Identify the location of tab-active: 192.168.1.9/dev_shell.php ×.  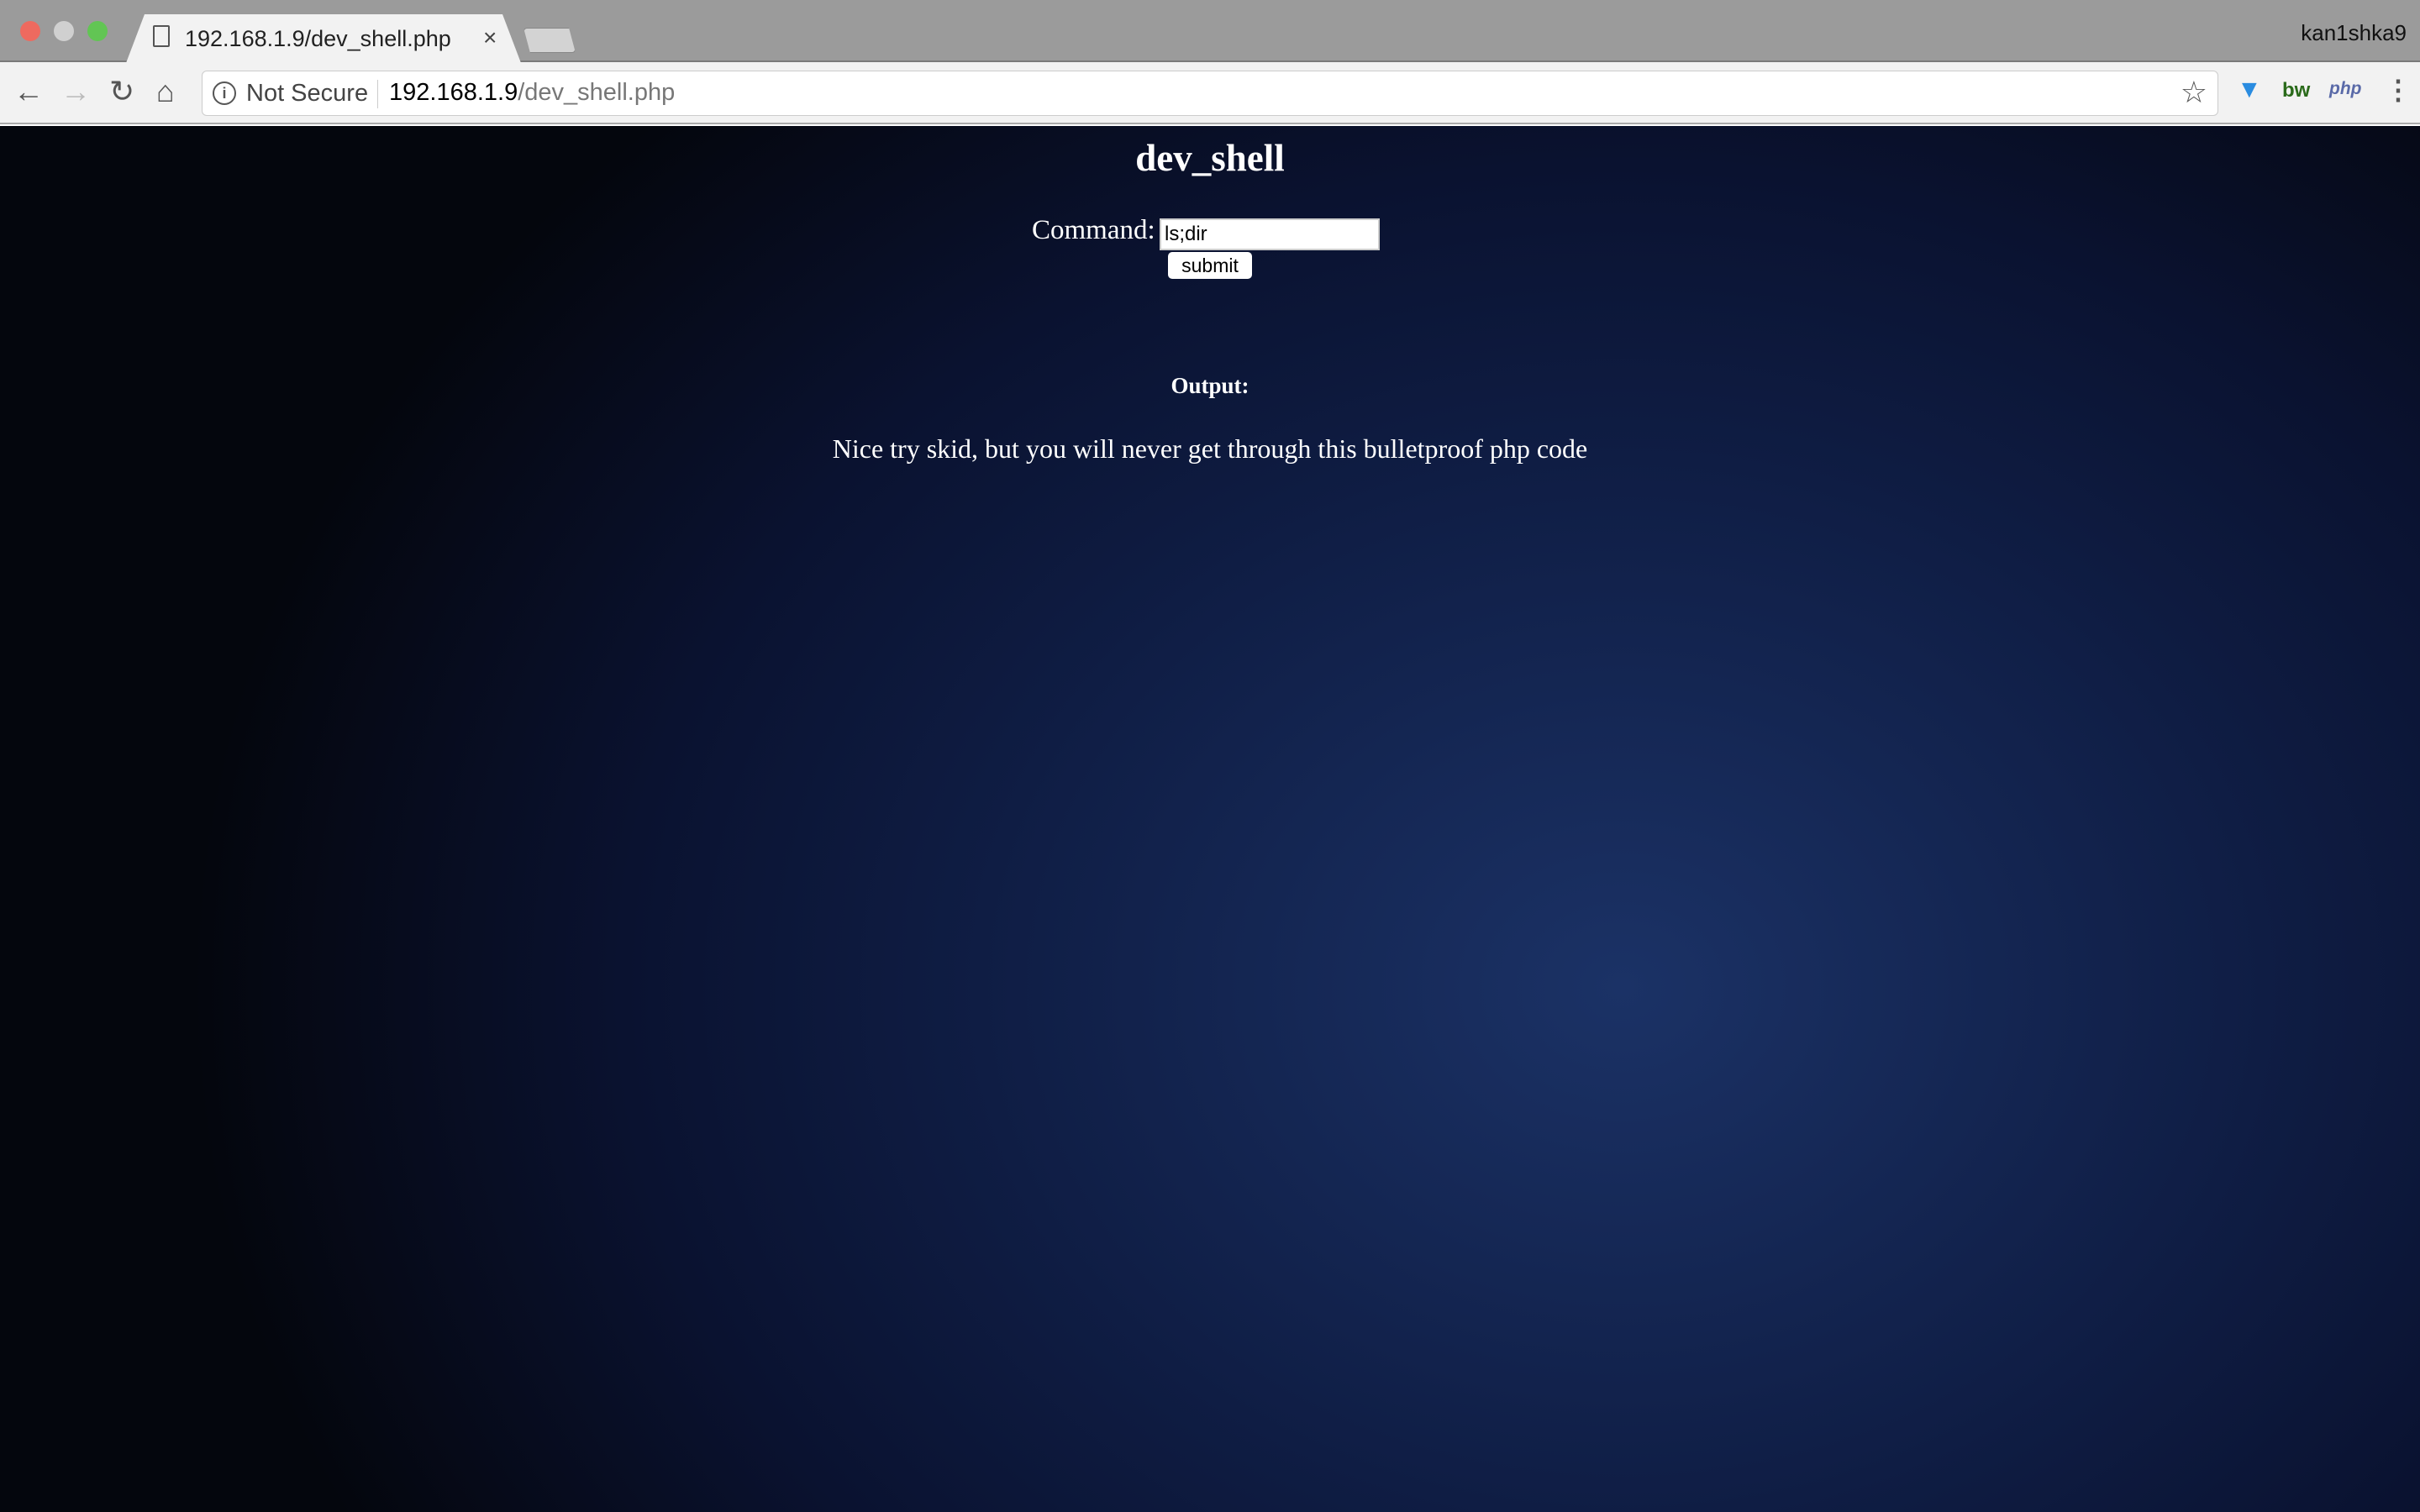
(323, 38).